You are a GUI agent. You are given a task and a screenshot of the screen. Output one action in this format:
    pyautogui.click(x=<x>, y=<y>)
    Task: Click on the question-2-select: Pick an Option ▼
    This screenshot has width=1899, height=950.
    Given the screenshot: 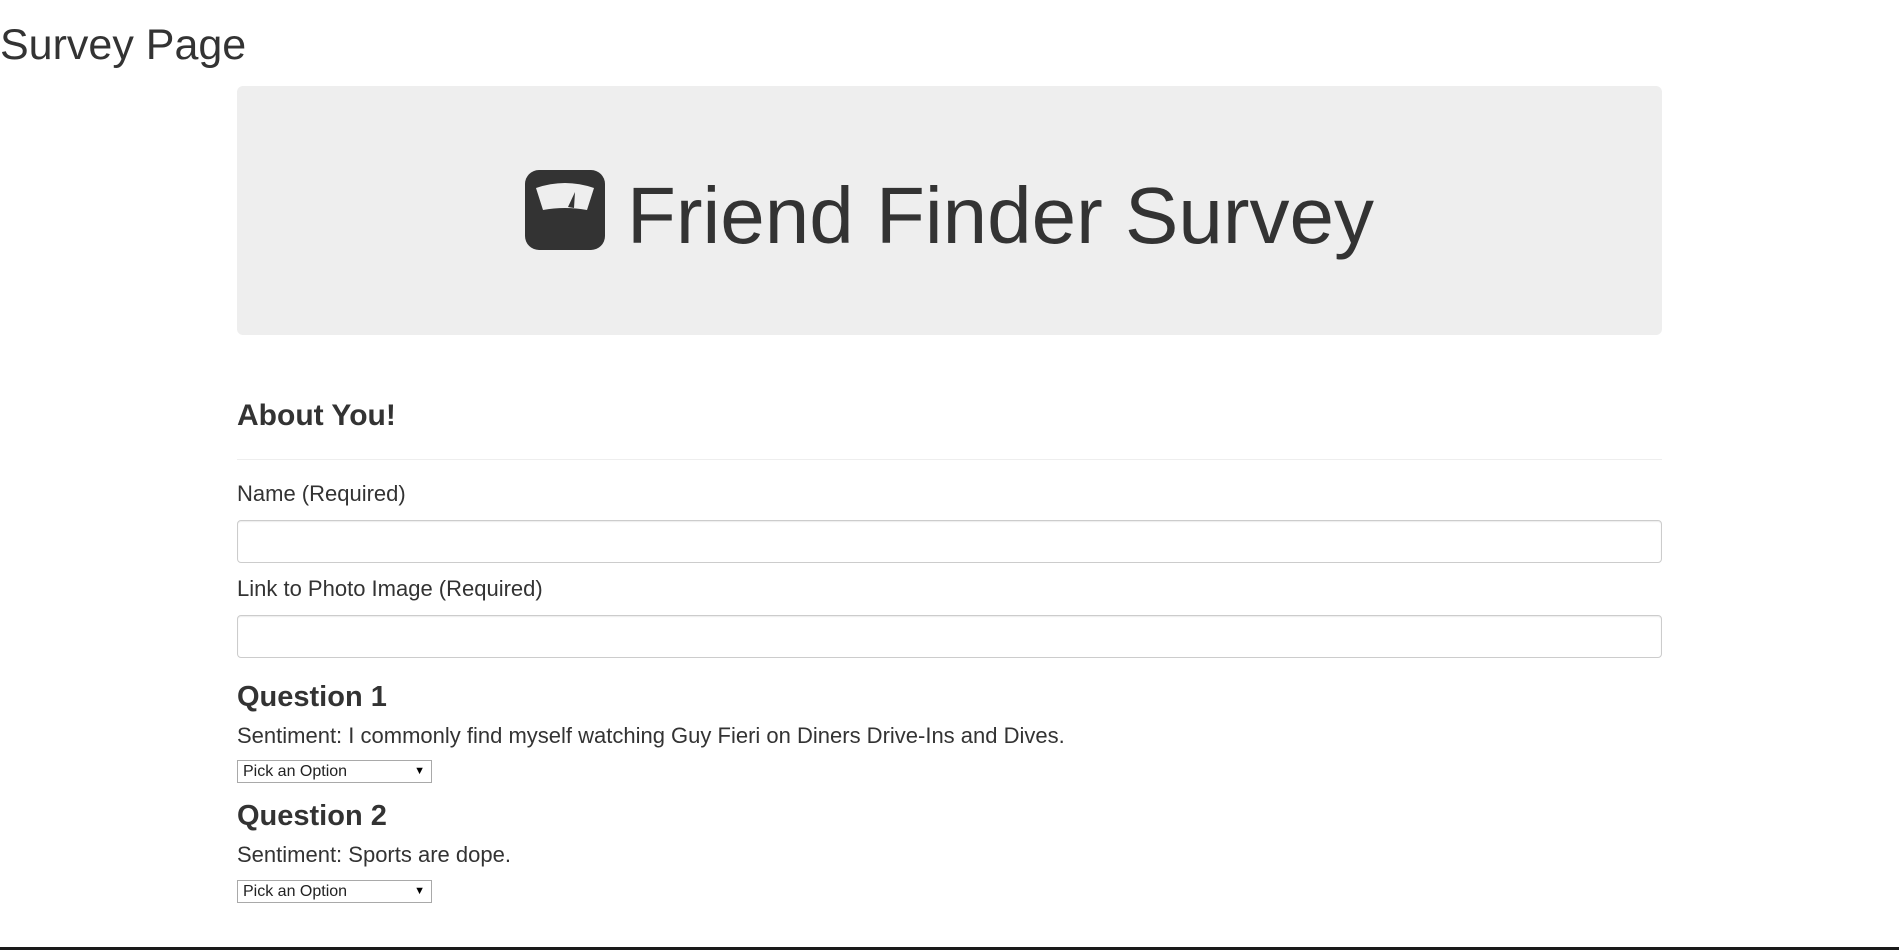 What is the action you would take?
    pyautogui.click(x=334, y=891)
    